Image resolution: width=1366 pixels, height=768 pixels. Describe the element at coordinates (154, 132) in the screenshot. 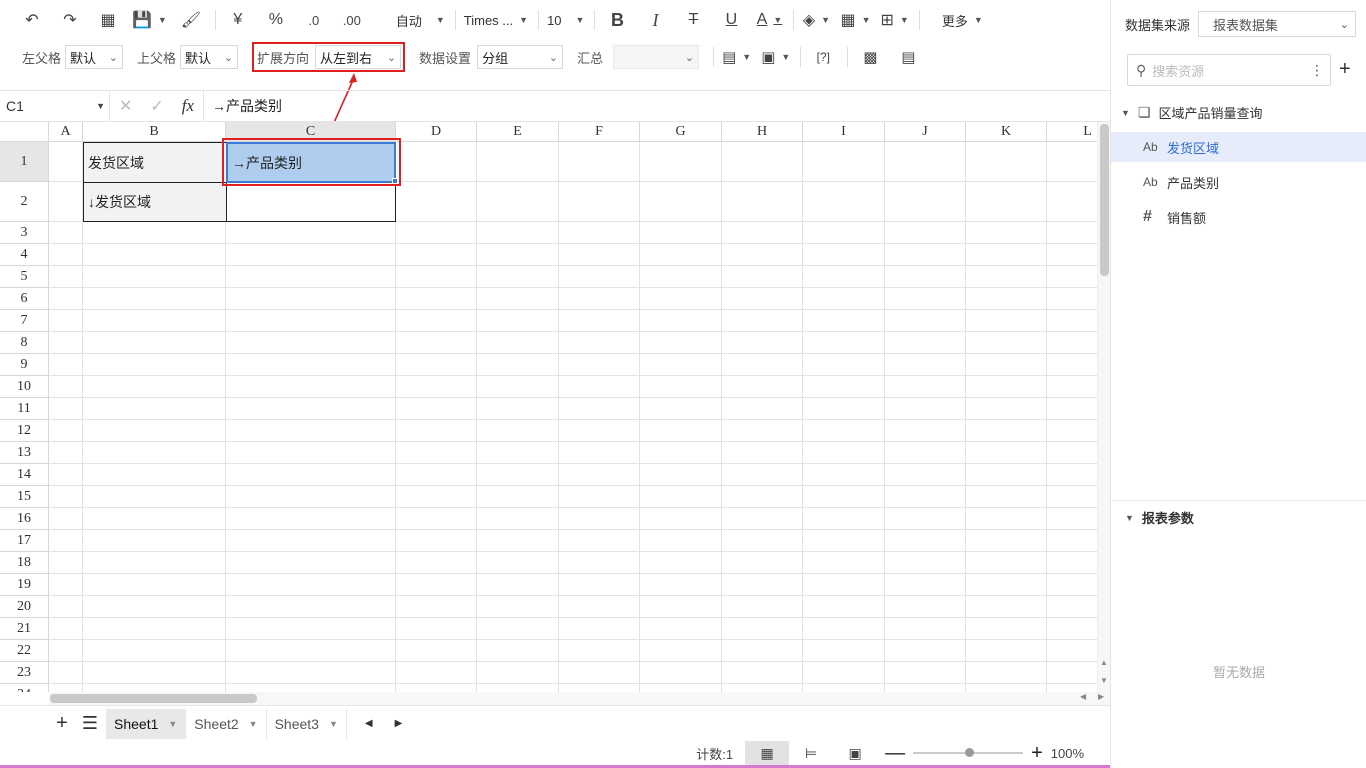

I see `column-header: B` at that location.